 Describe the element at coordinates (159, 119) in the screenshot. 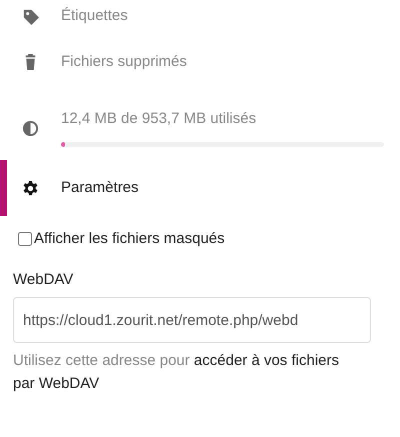

I see `quota-text: 12,4 MB de 953,7 MB utilisés` at that location.